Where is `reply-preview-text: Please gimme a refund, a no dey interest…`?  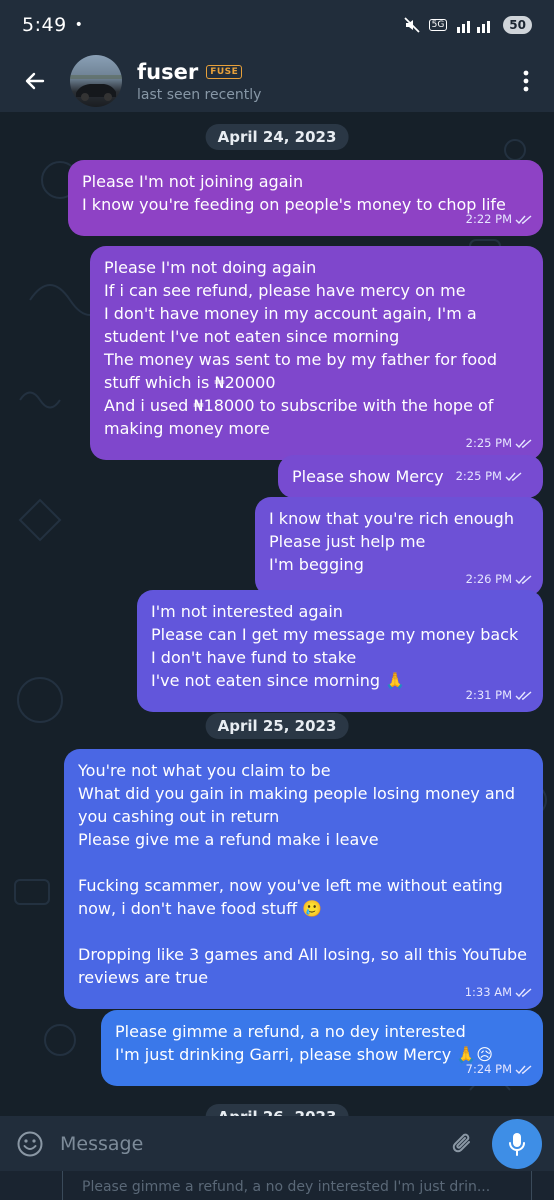 reply-preview-text: Please gimme a refund, a no dey interest… is located at coordinates (286, 1187).